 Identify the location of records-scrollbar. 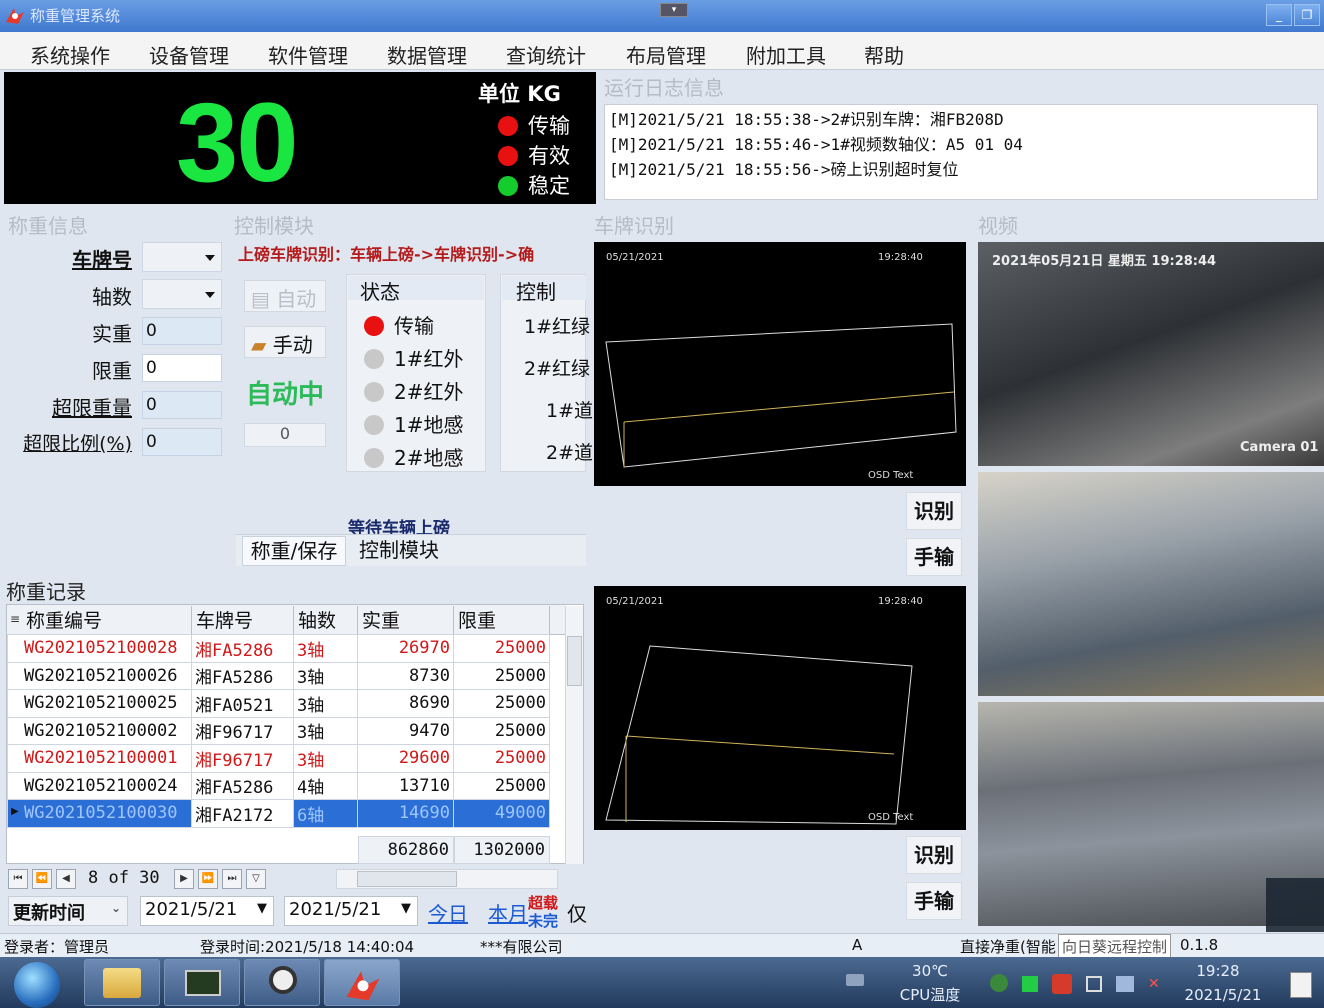
(574, 735).